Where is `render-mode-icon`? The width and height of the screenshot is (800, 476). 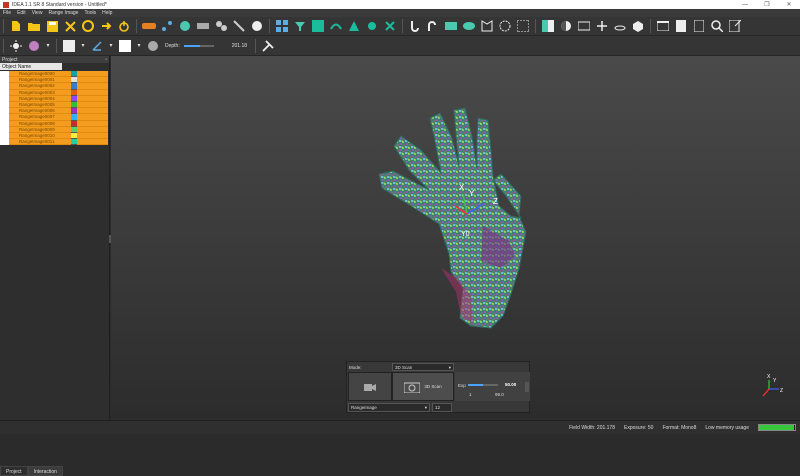
render-mode-icon is located at coordinates (69, 46).